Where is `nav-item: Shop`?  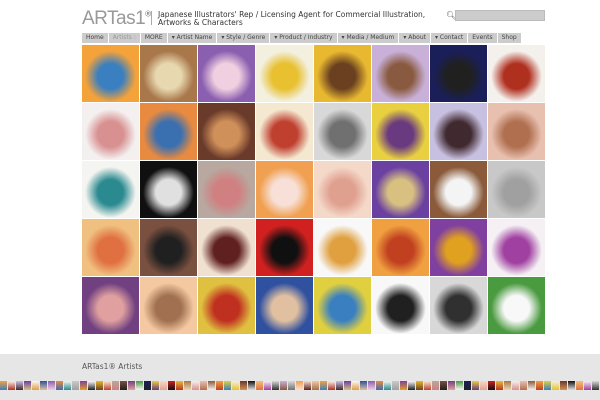 nav-item: Shop is located at coordinates (509, 38).